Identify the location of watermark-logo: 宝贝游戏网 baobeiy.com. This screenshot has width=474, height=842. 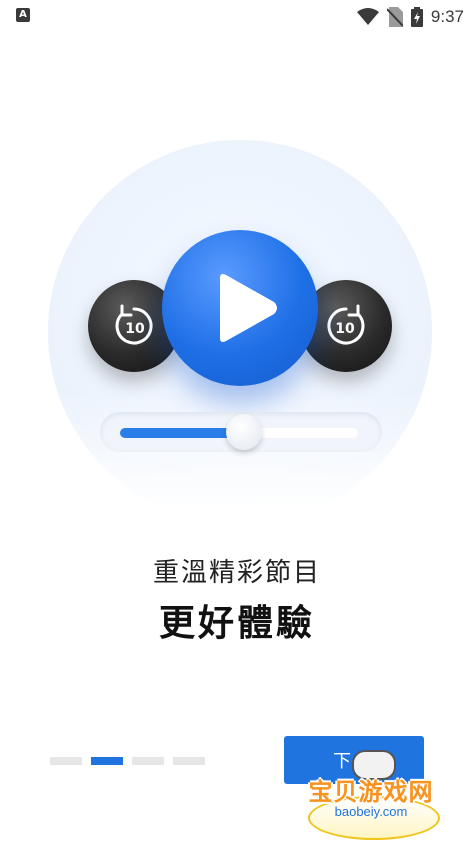
(371, 792).